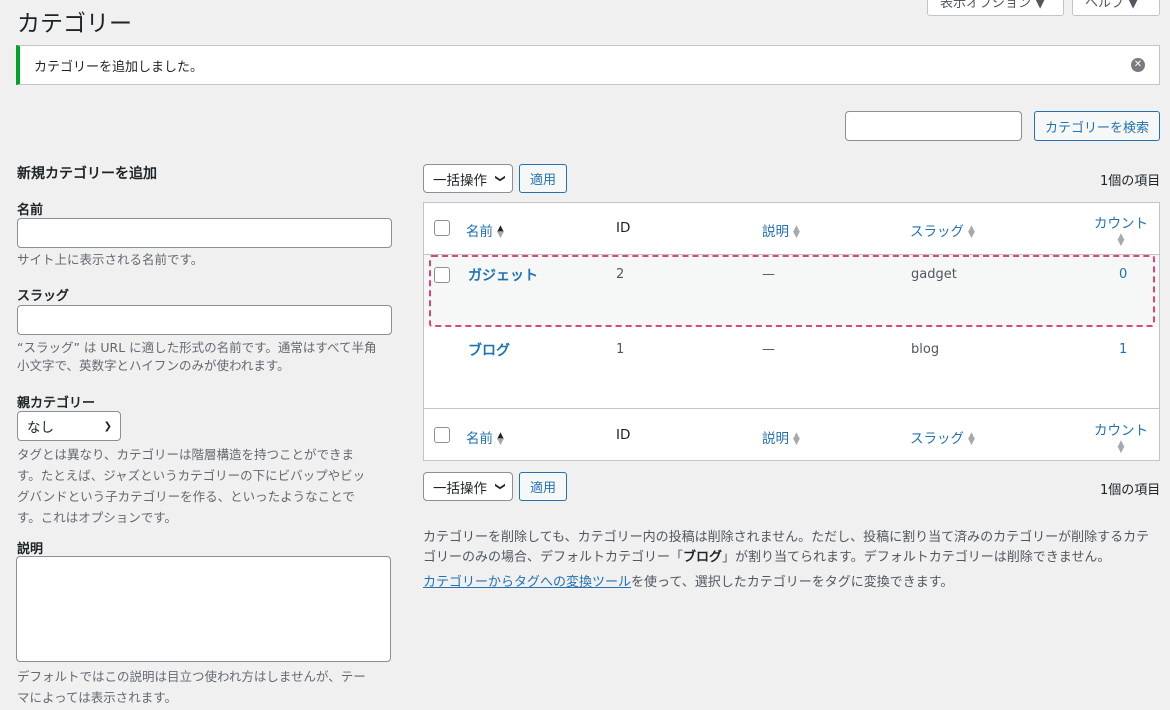  I want to click on row-name-link: ブログ, so click(489, 350).